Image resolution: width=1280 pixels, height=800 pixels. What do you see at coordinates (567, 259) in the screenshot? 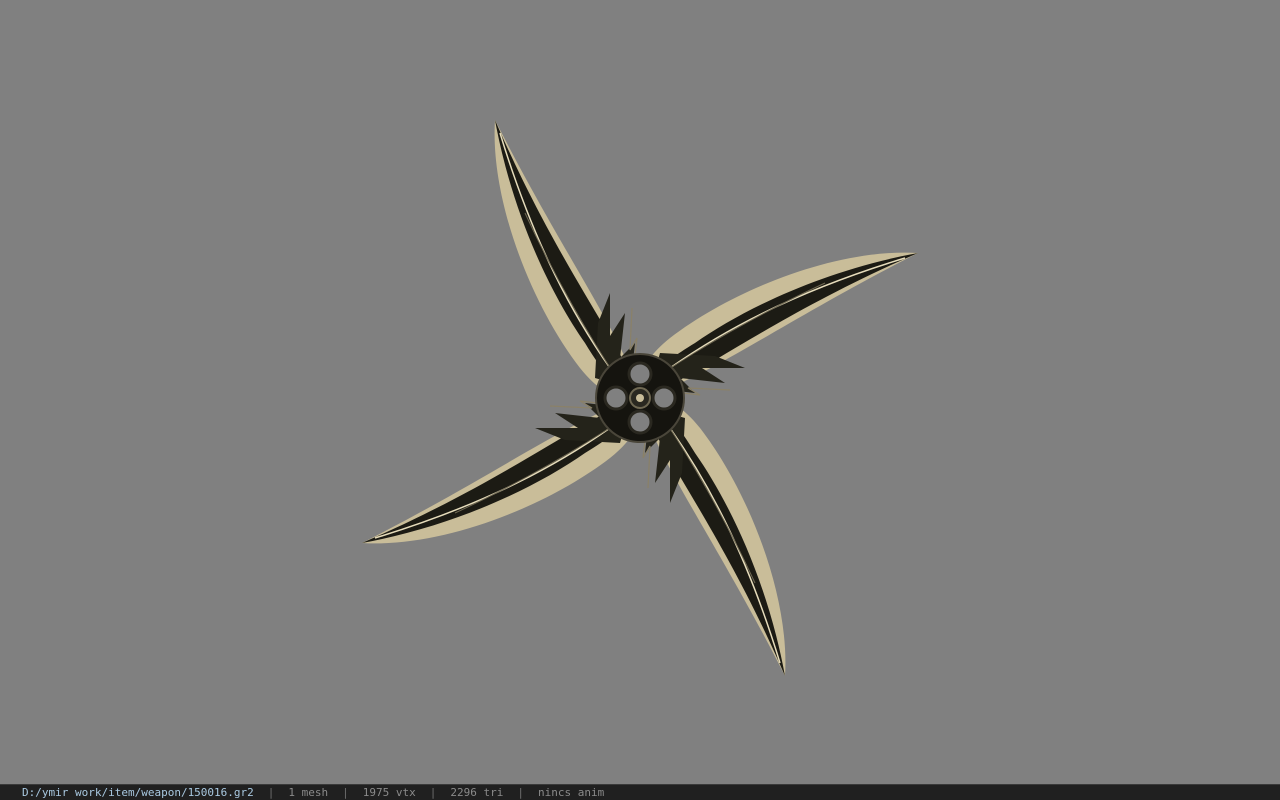
I see `blade-up` at bounding box center [567, 259].